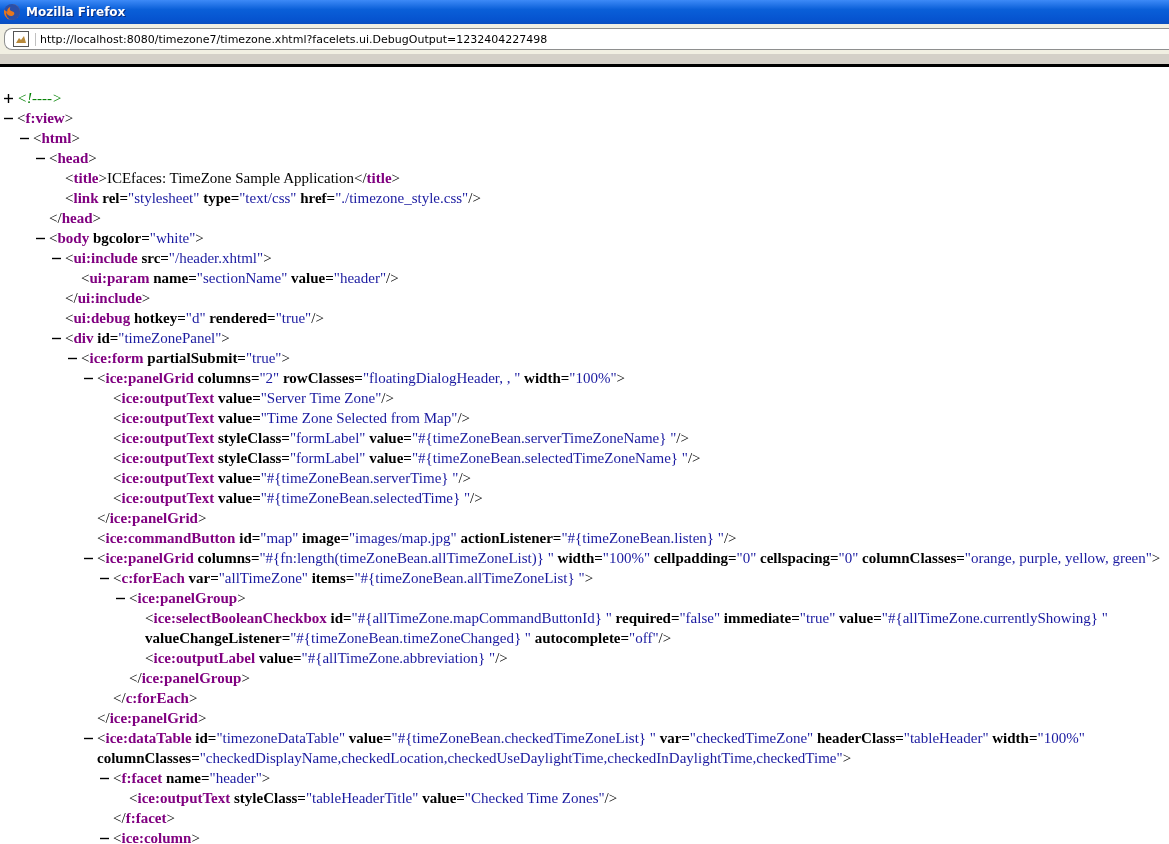 The image size is (1169, 844). What do you see at coordinates (253, 398) in the screenshot?
I see `markup-line: <ice:outputText value="Server Time Zone"/>` at bounding box center [253, 398].